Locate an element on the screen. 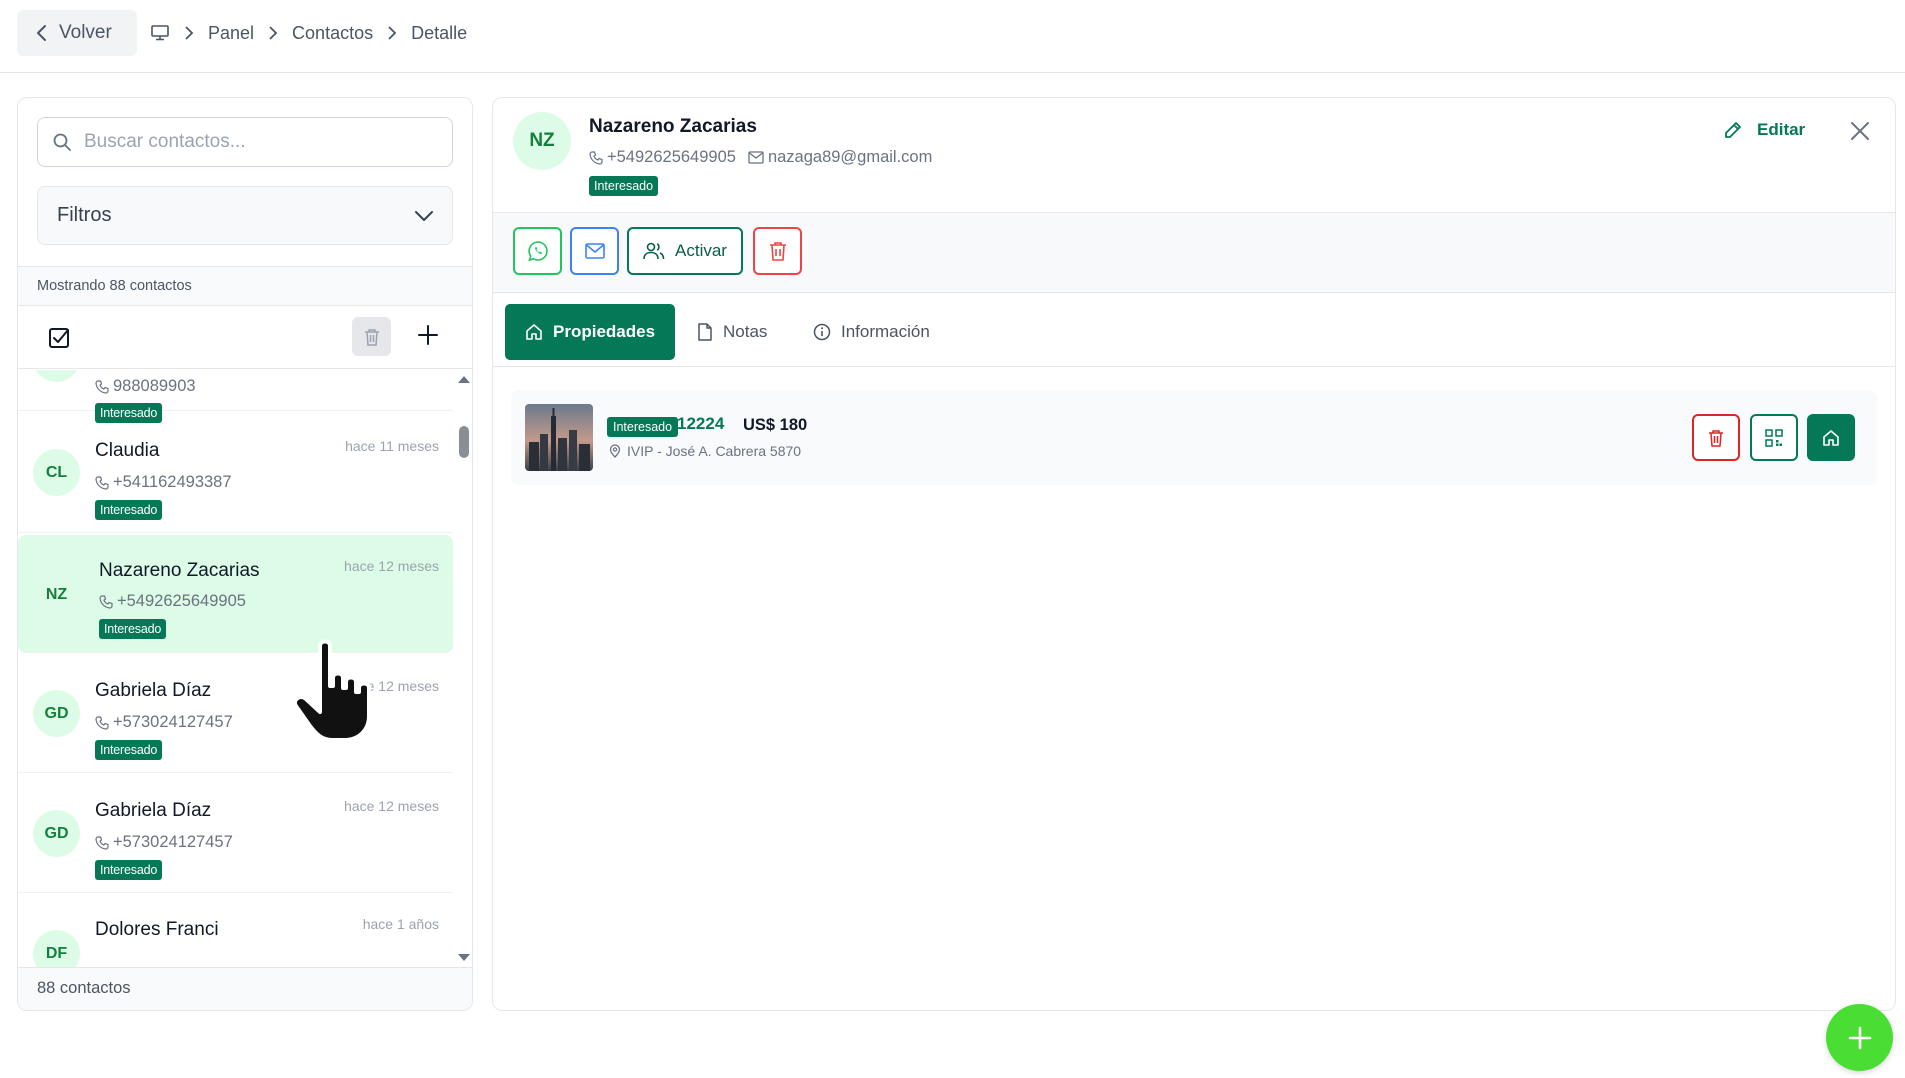 This screenshot has height=1078, width=1905. breadcrumb-contactos: Contactos is located at coordinates (332, 33).